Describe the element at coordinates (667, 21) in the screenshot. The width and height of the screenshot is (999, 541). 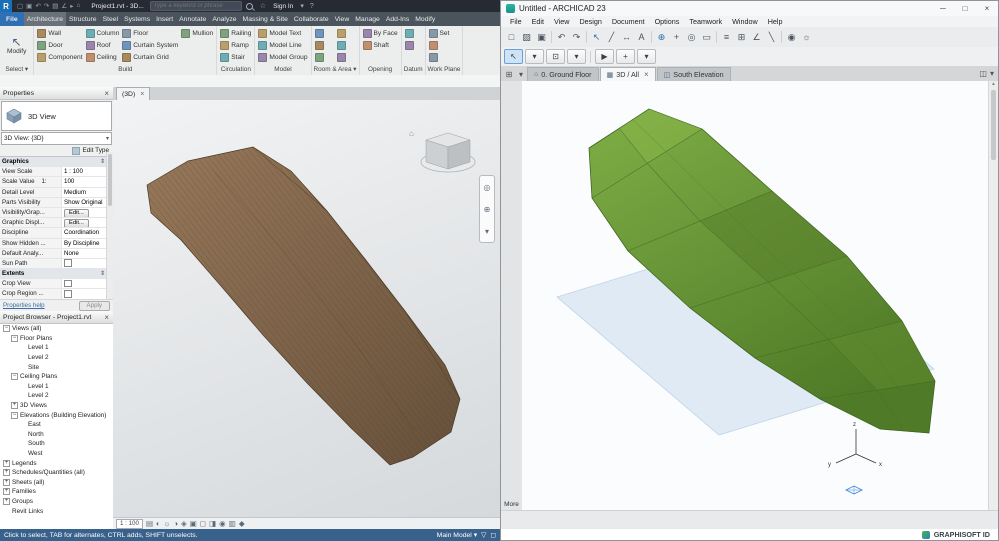
I see `menu-options: Options` at that location.